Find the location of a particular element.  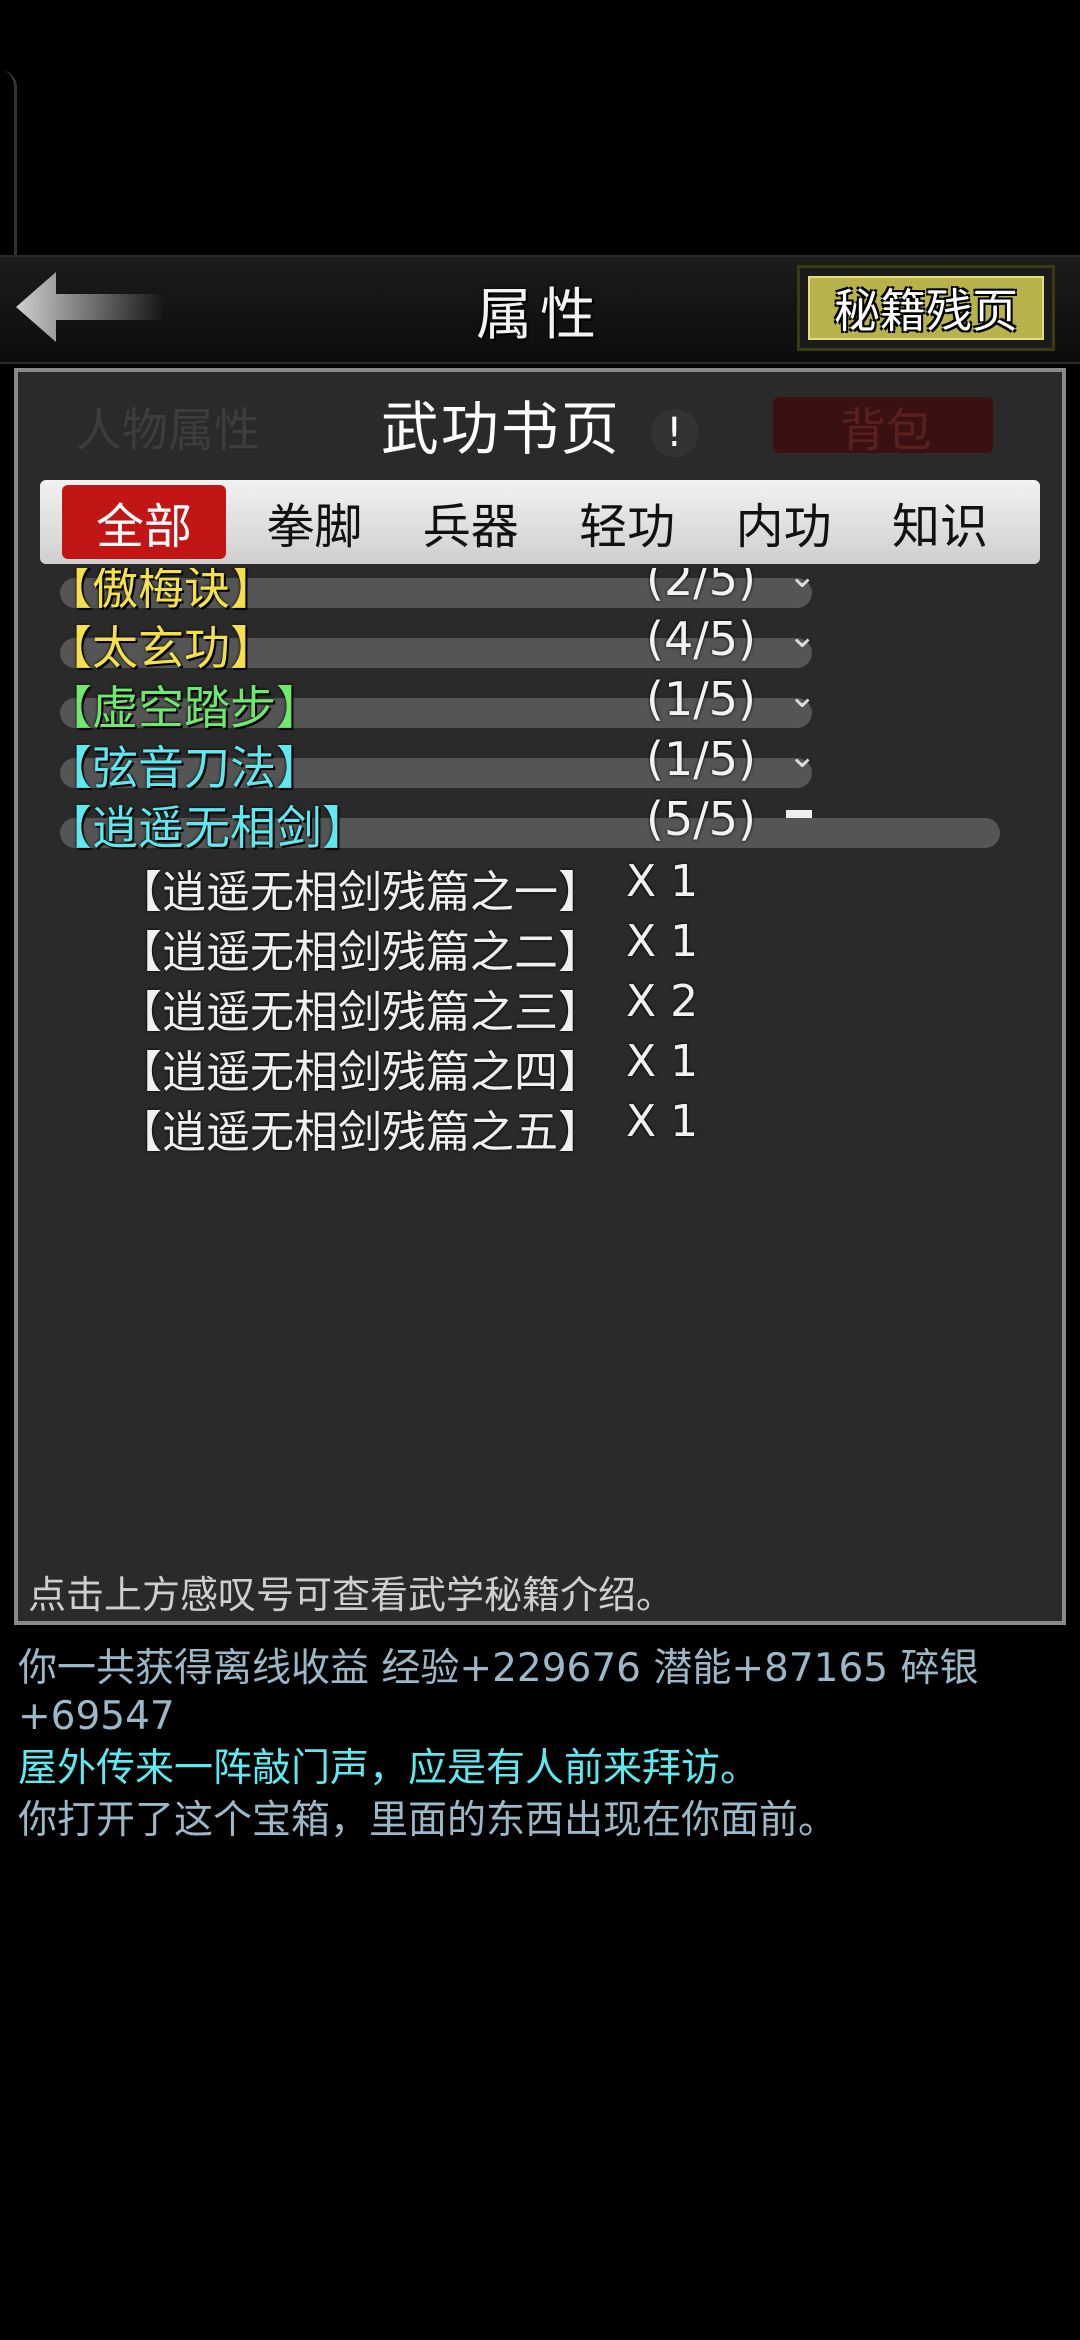

scrap-page-name: 【逍遥无相剑残篇之二】 is located at coordinates (360, 952).